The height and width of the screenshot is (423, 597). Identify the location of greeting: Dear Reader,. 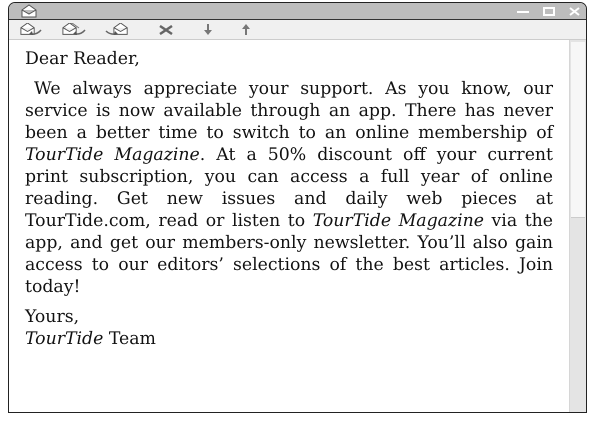
(83, 59).